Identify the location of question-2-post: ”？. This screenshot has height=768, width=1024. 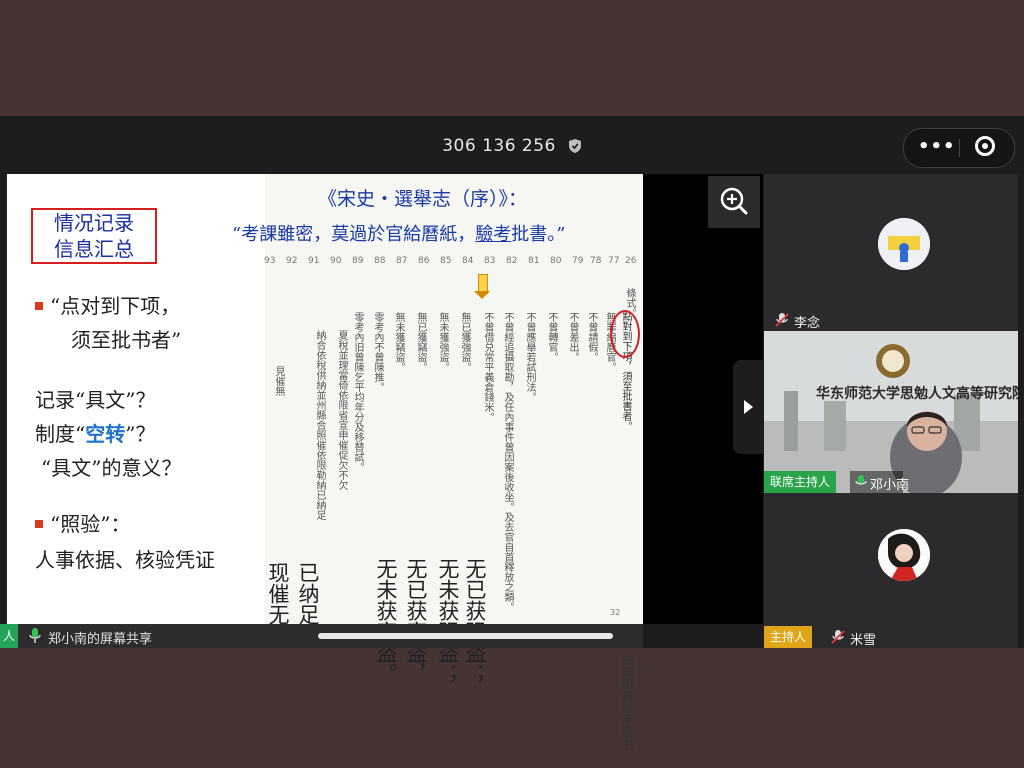
(140, 434).